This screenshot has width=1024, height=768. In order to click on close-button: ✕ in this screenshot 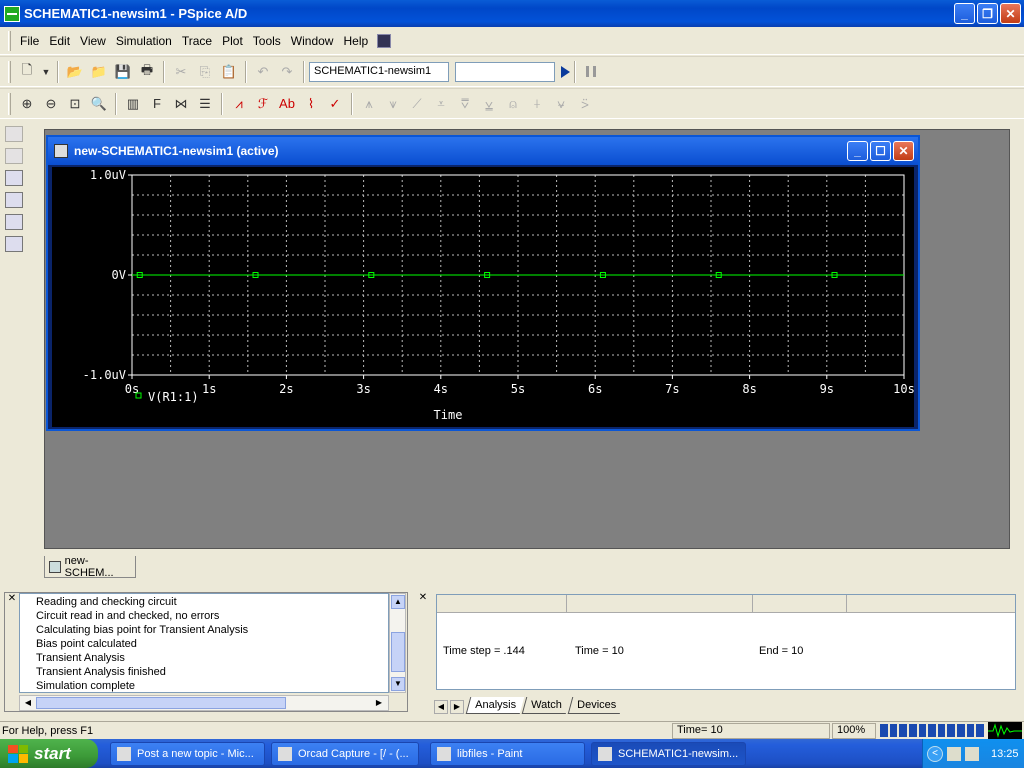, I will do `click(1010, 13)`.